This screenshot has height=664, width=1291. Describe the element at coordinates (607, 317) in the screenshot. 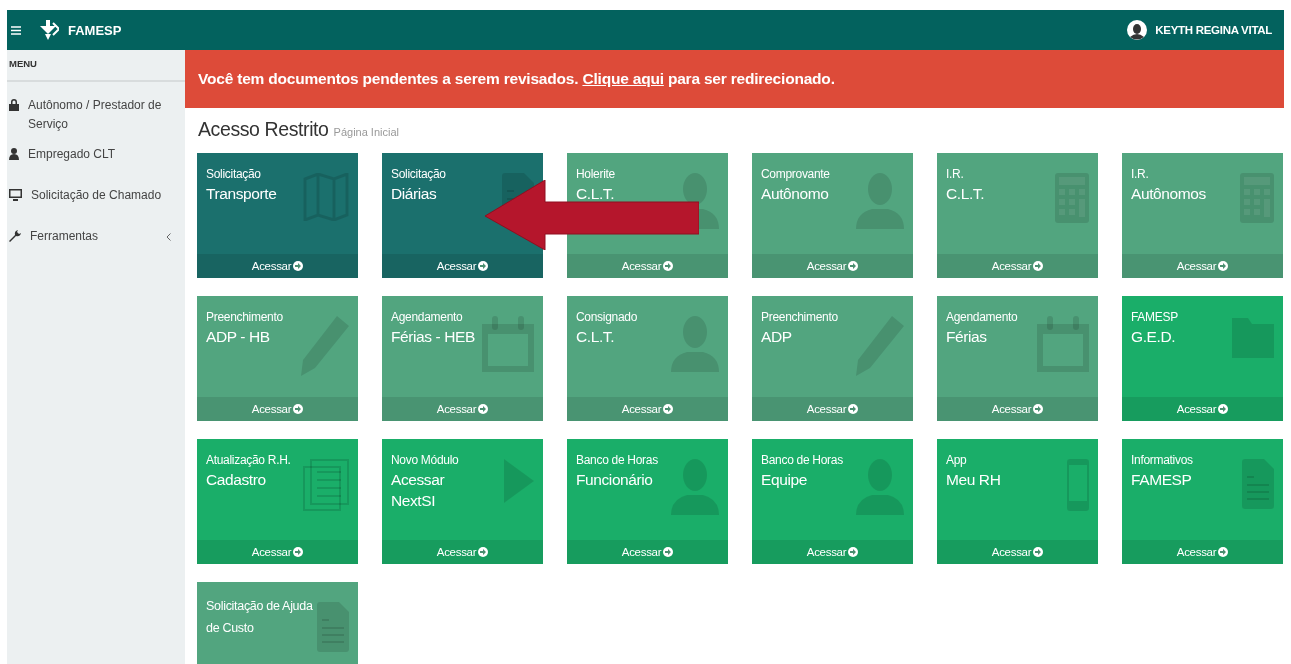

I see `tile-label: Consignado` at that location.